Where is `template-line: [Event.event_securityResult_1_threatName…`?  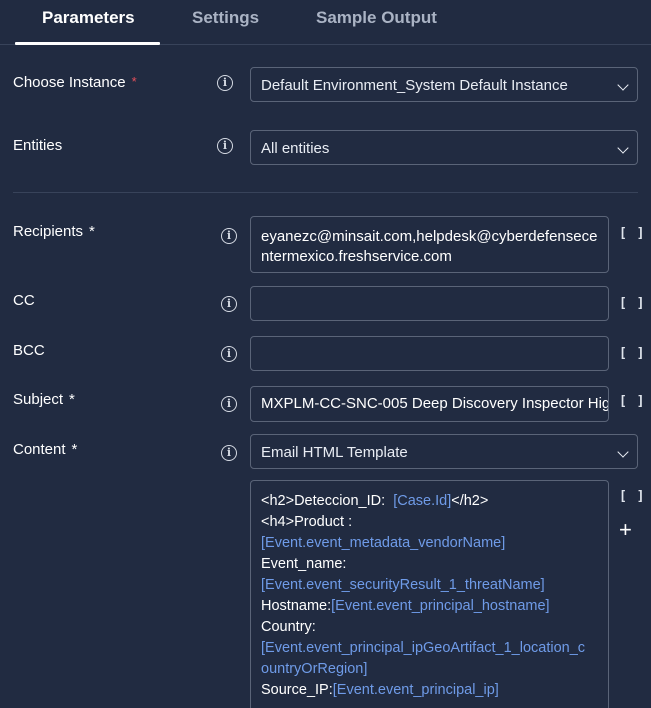
template-line: [Event.event_securityResult_1_threatName… is located at coordinates (429, 585).